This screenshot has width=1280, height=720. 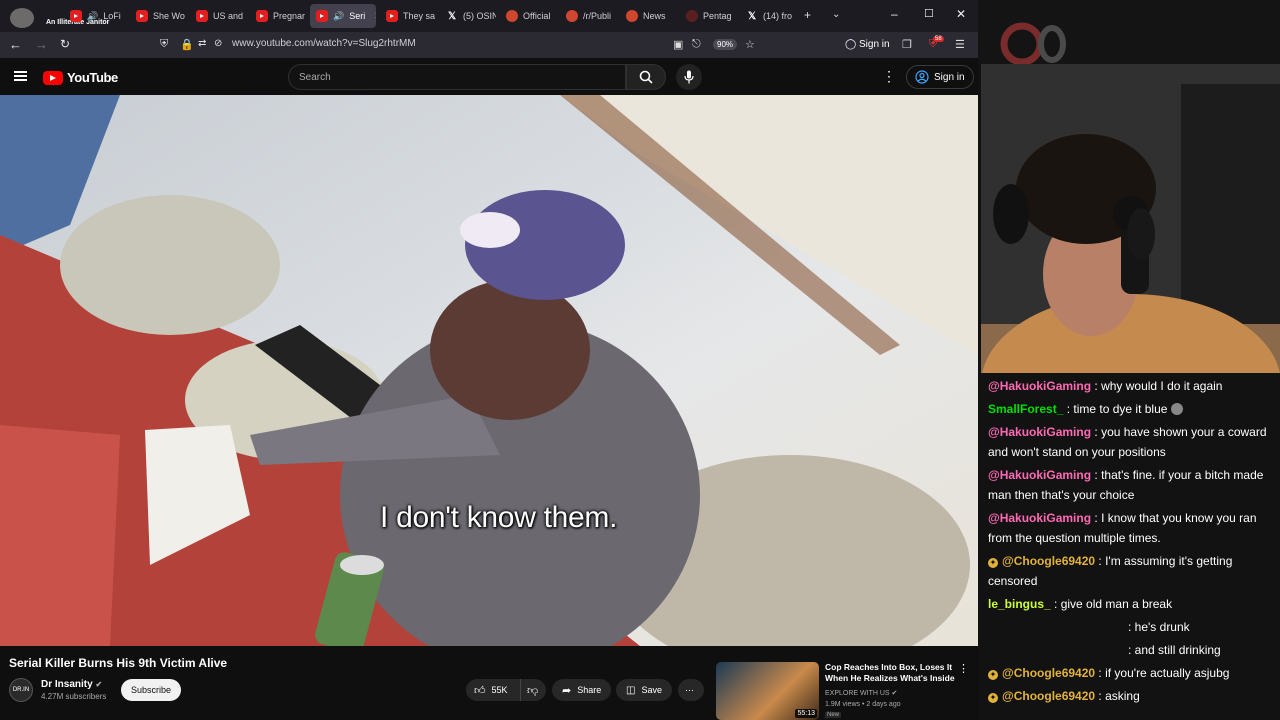 I want to click on tab-news: News, so click(x=648, y=16).